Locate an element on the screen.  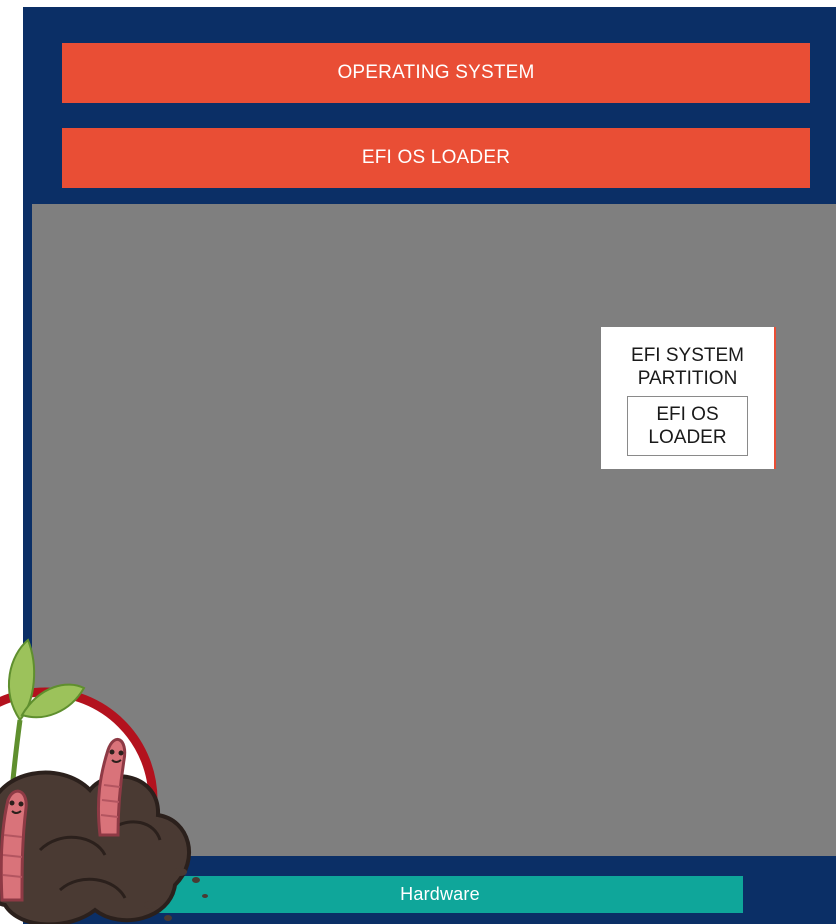
operating-system-layer: OPERATING SYSTEM is located at coordinates (436, 73).